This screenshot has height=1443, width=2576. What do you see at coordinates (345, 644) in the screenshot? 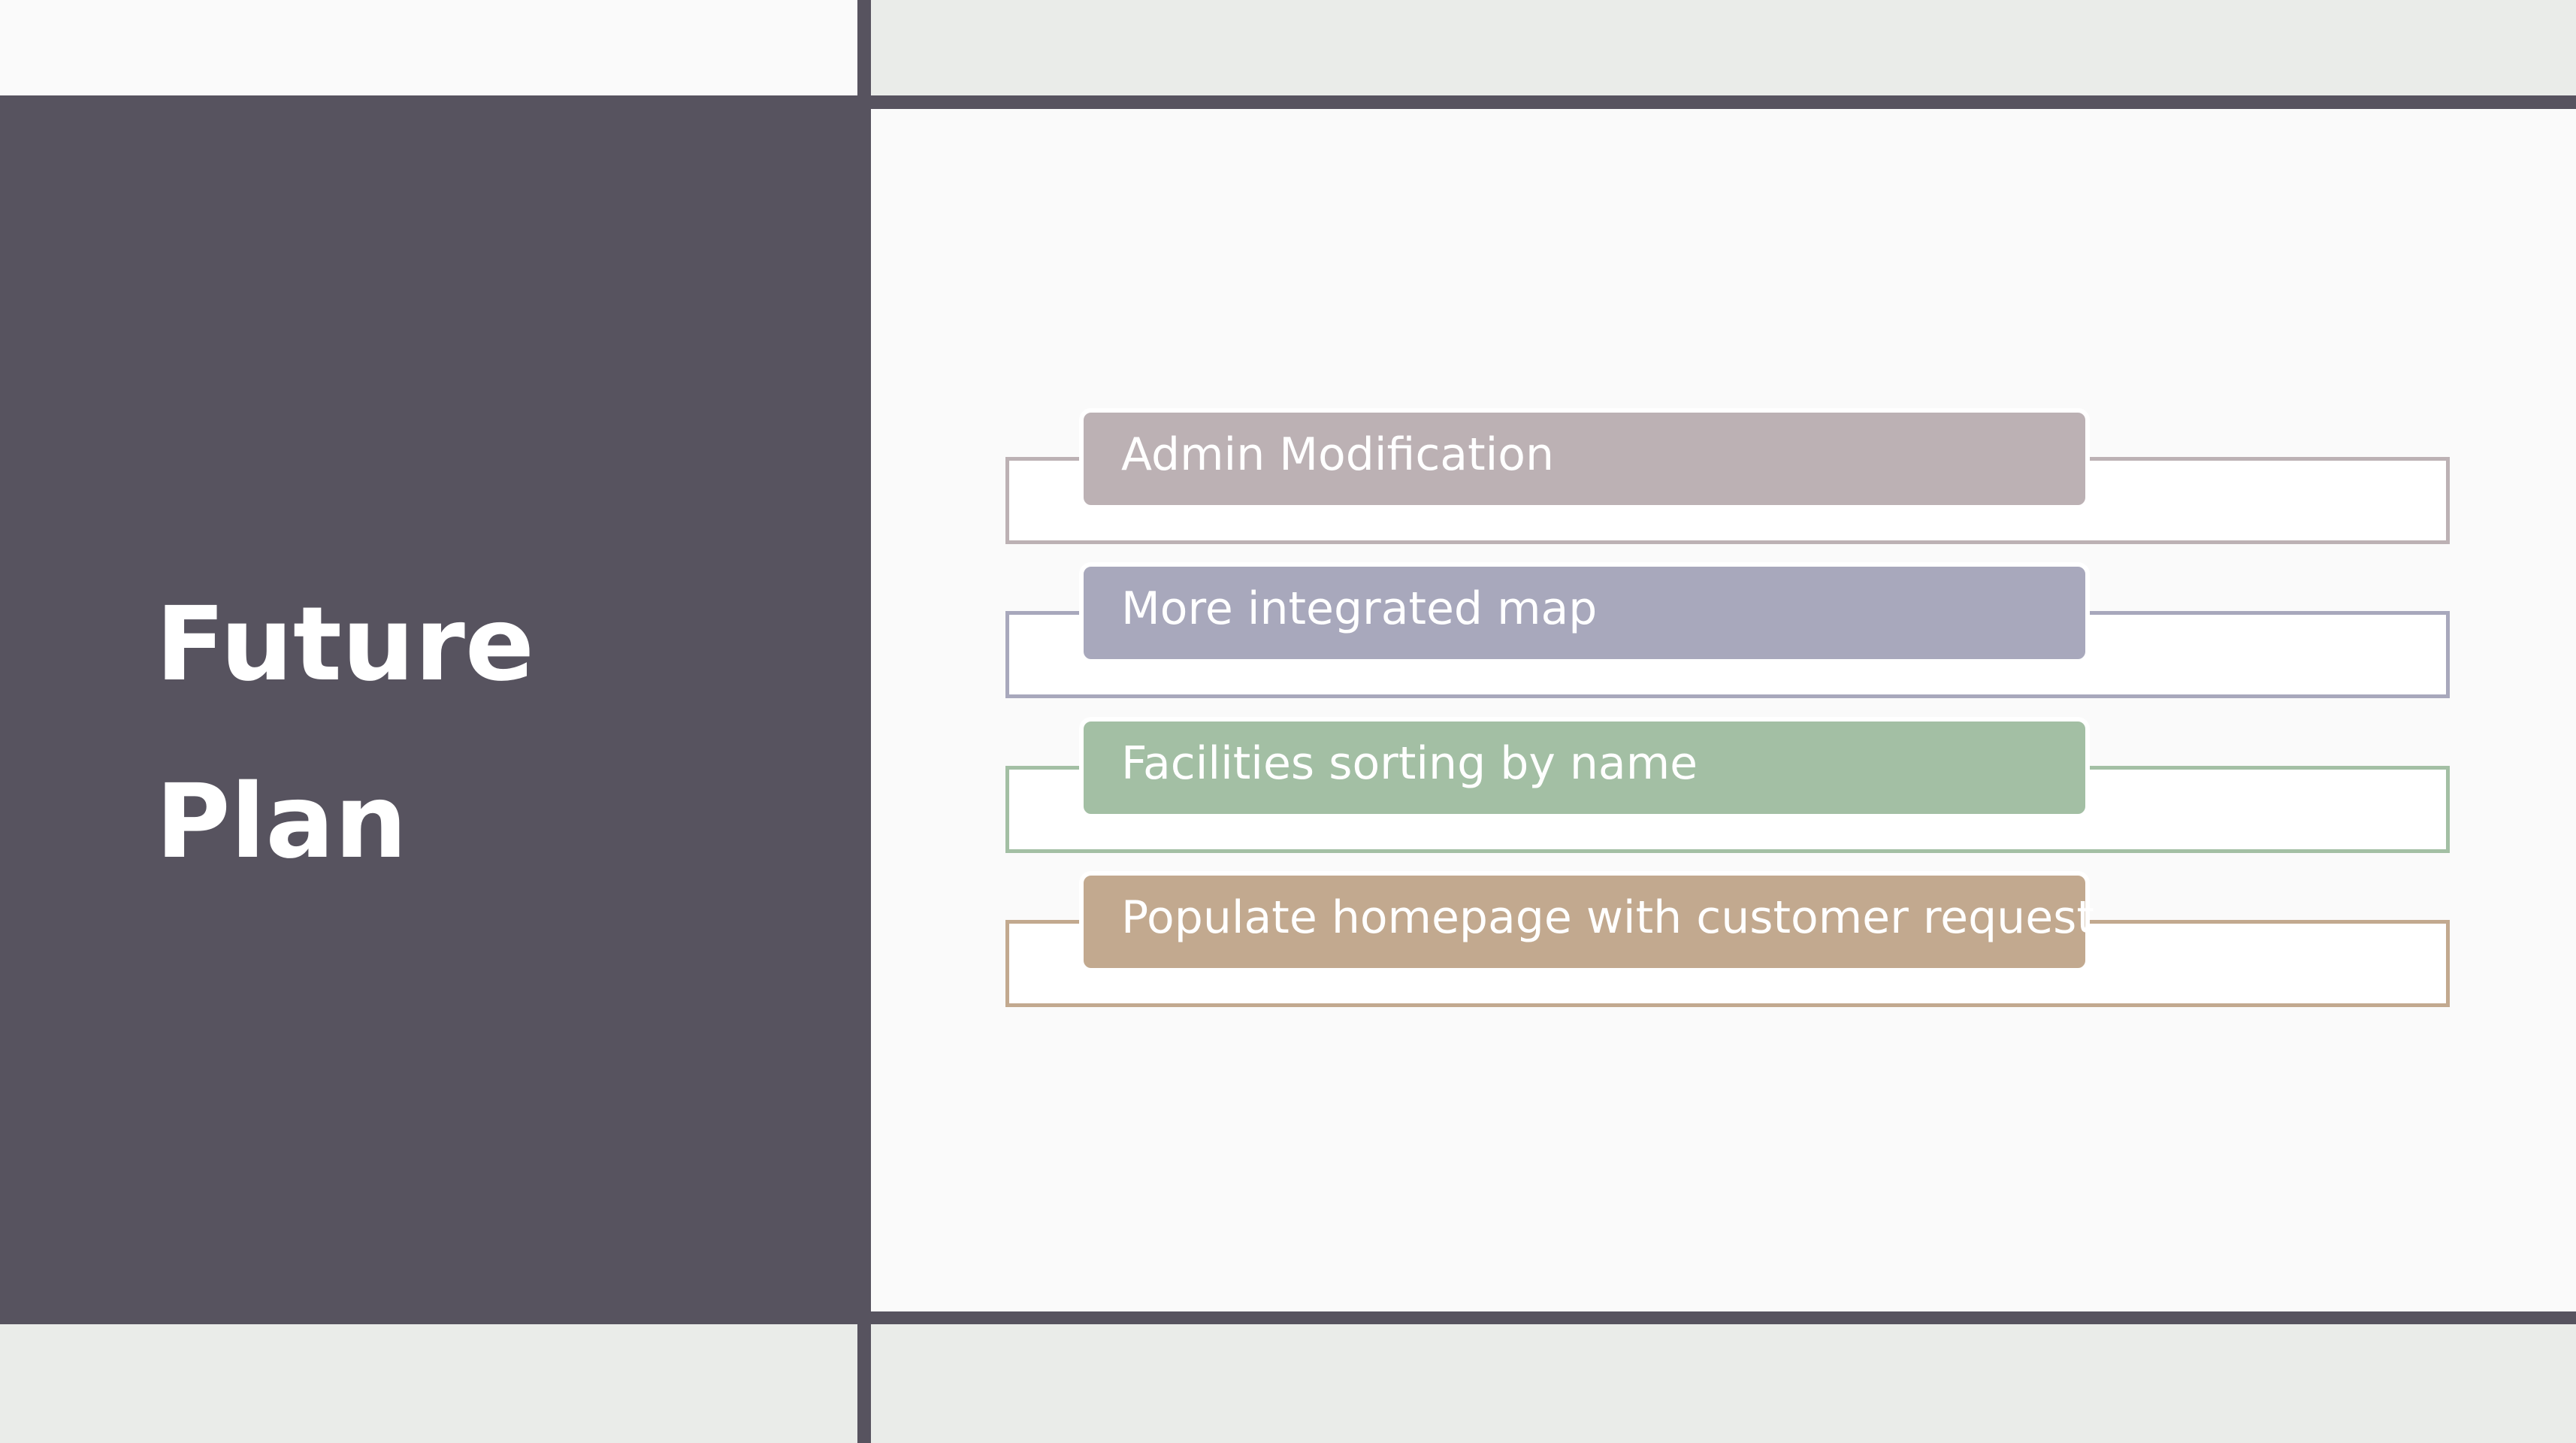
I see `slide-title-line-1: Future` at bounding box center [345, 644].